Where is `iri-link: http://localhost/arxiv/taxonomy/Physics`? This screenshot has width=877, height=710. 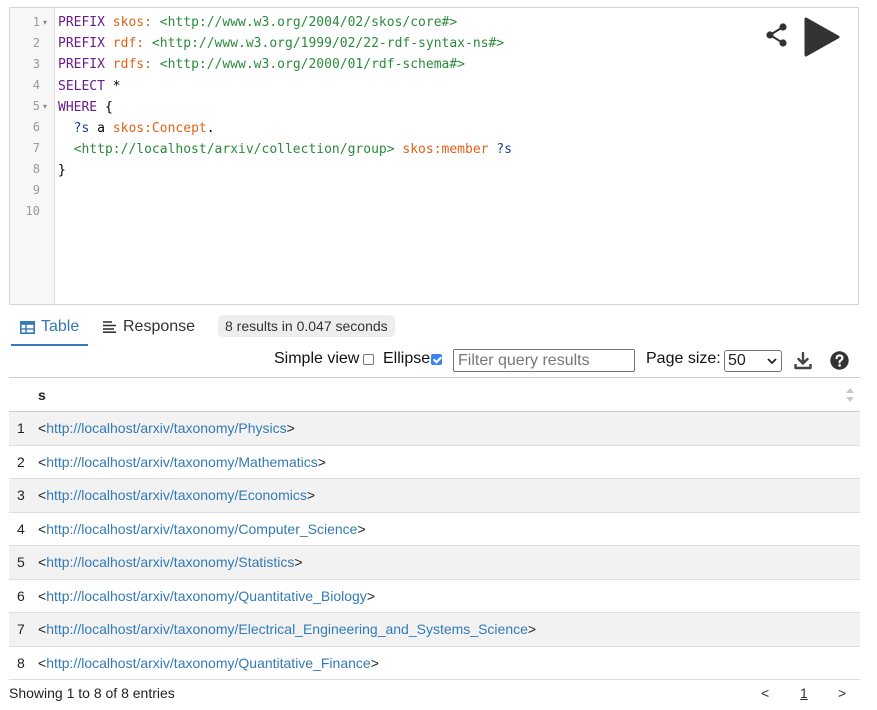 iri-link: http://localhost/arxiv/taxonomy/Physics is located at coordinates (166, 428).